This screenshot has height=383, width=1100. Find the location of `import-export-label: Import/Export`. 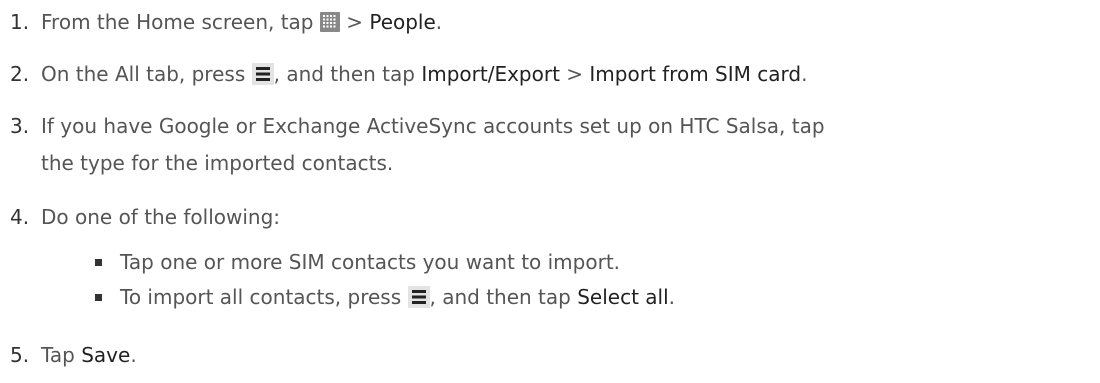

import-export-label: Import/Export is located at coordinates (490, 74).